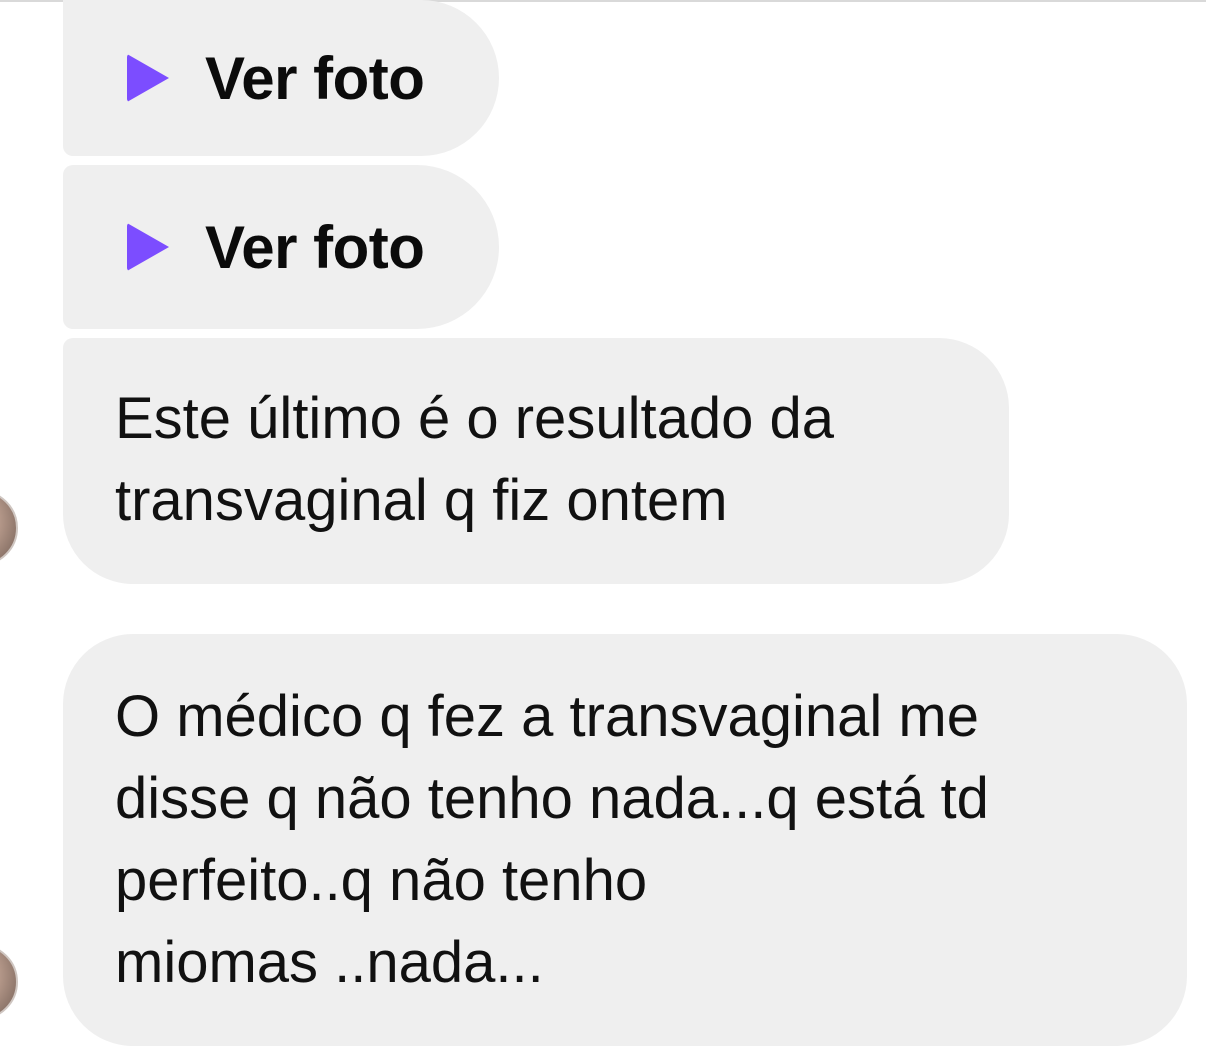 This screenshot has height=1049, width=1206. What do you see at coordinates (552, 798) in the screenshot?
I see `message-text-line: disse q não tenho nada...q está td` at bounding box center [552, 798].